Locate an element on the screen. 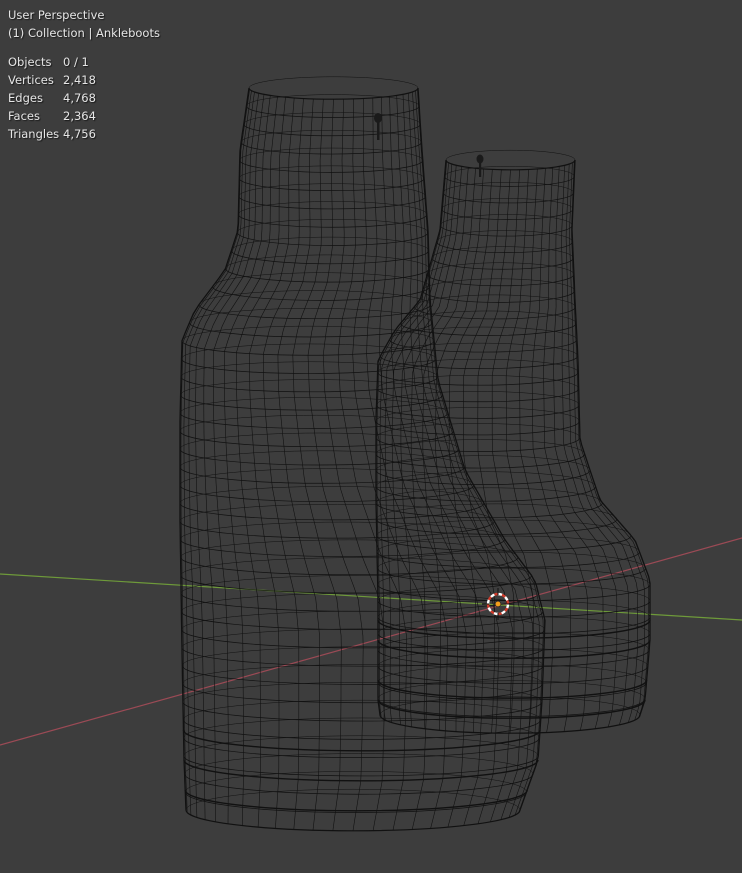 This screenshot has height=873, width=742. stat-row-vertices: Vertices 2,418 is located at coordinates (84, 80).